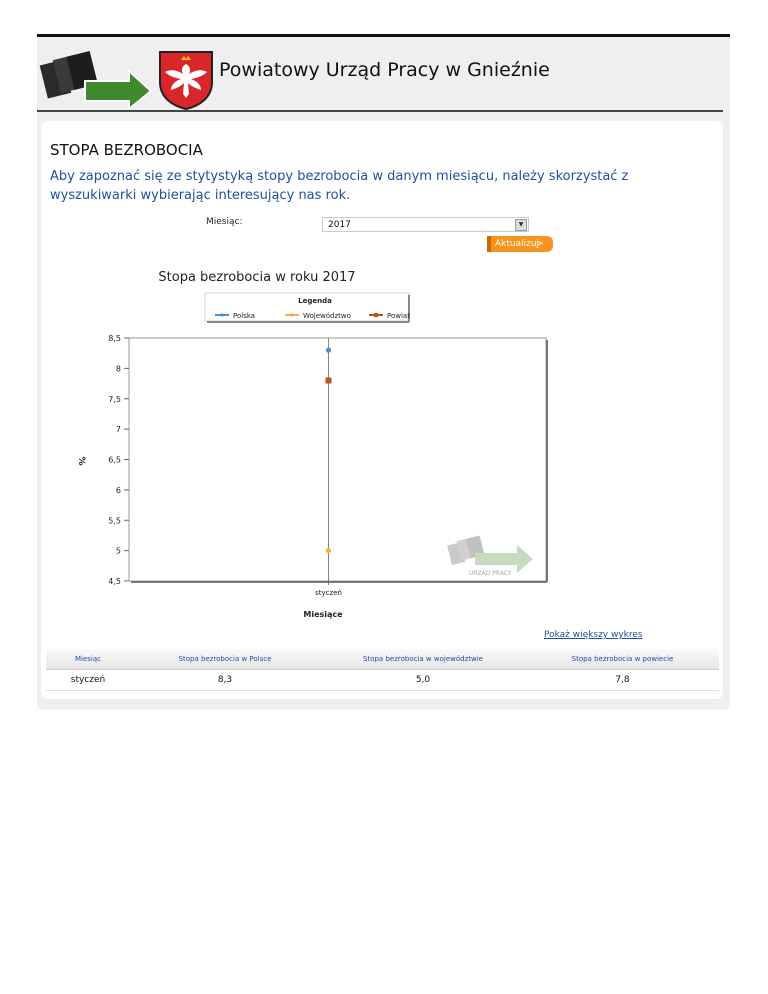  I want to click on y-axis-label: %, so click(81, 460).